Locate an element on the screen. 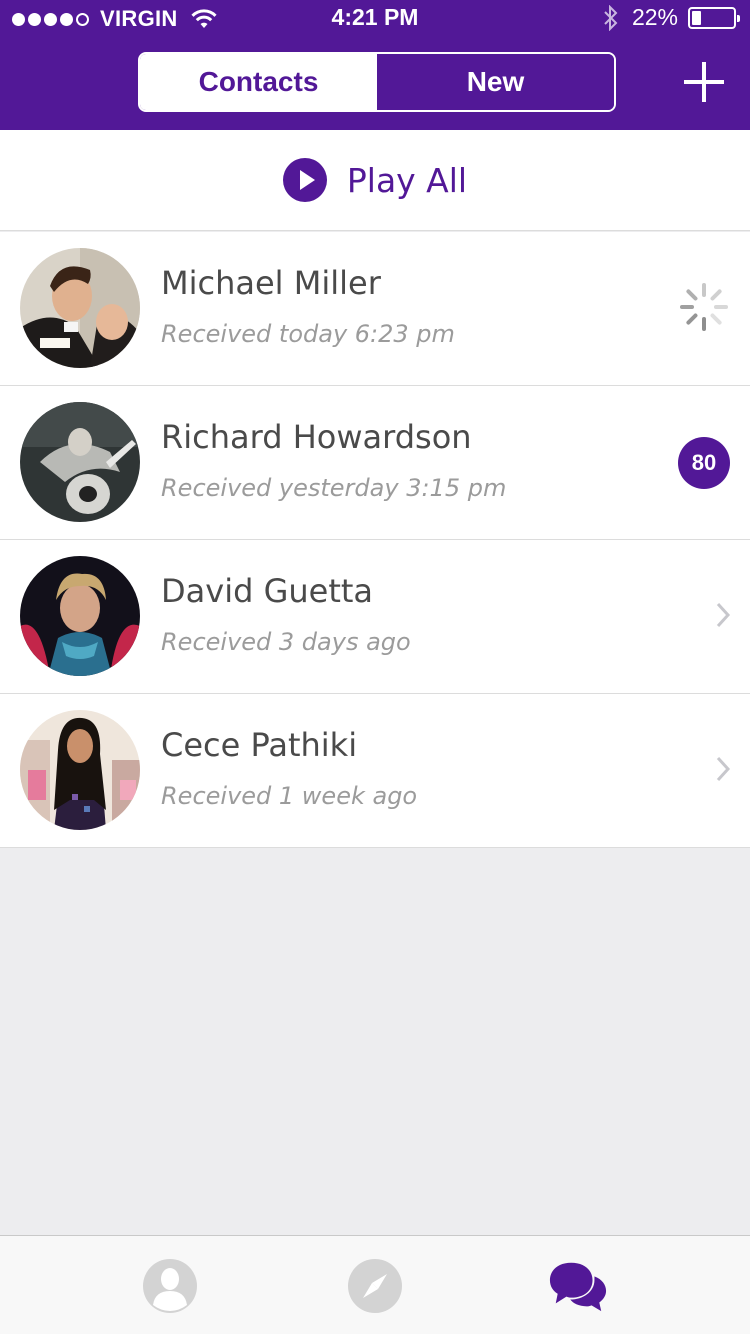  battery-icon is located at coordinates (714, 17).